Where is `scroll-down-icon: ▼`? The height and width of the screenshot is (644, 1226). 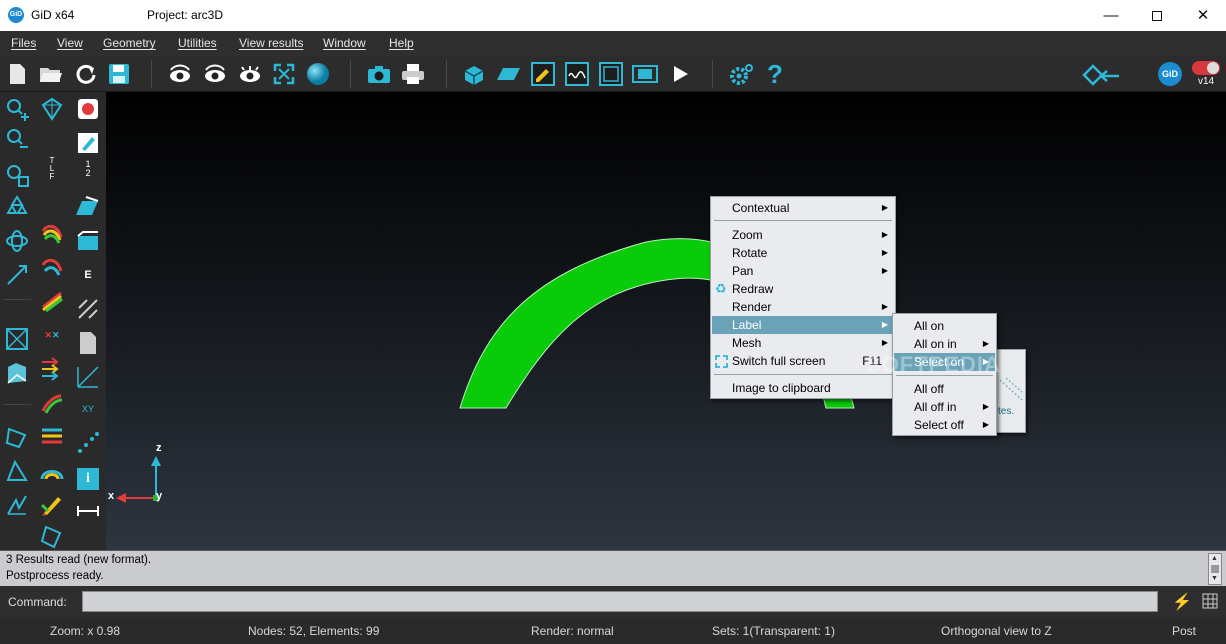 scroll-down-icon: ▼ is located at coordinates (1214, 578).